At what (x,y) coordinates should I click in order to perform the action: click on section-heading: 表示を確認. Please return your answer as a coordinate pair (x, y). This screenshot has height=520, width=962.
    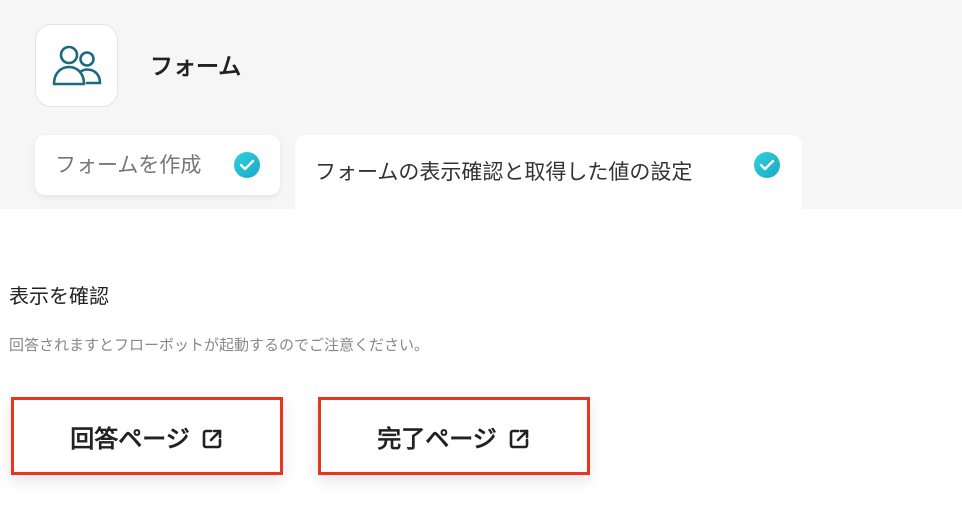
    Looking at the image, I should click on (59, 296).